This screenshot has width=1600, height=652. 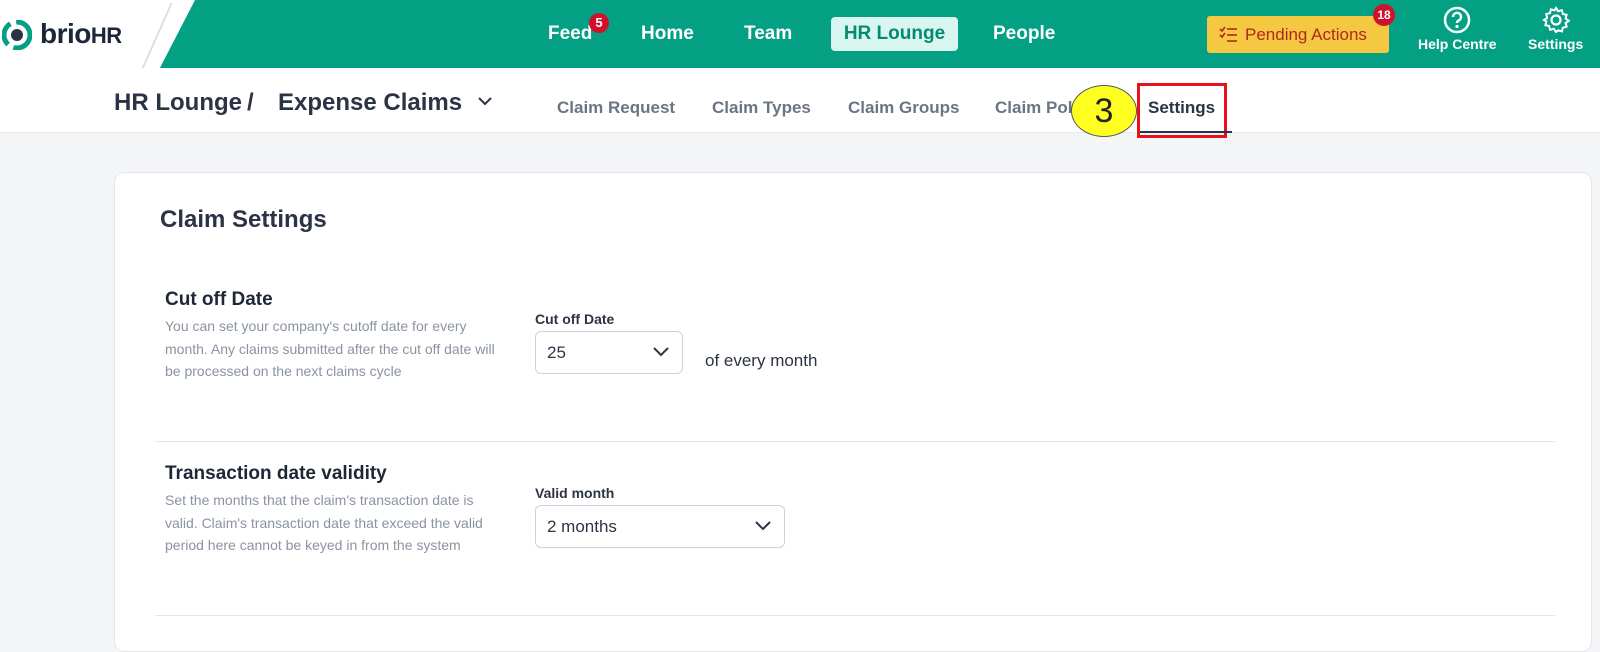 What do you see at coordinates (903, 108) in the screenshot?
I see `tab-claim-groups: Claim Groups` at bounding box center [903, 108].